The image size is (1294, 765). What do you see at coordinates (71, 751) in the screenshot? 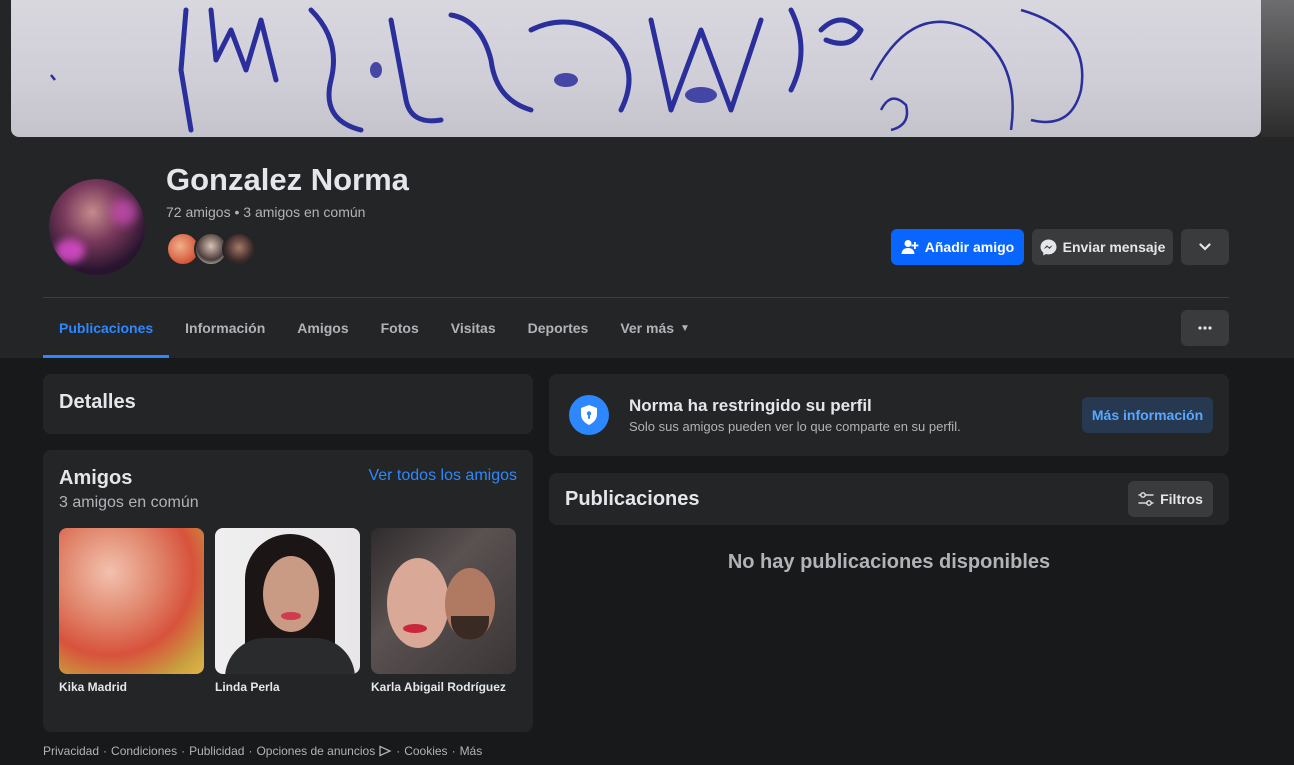
I see `footer-link-privacy: Privacidad` at bounding box center [71, 751].